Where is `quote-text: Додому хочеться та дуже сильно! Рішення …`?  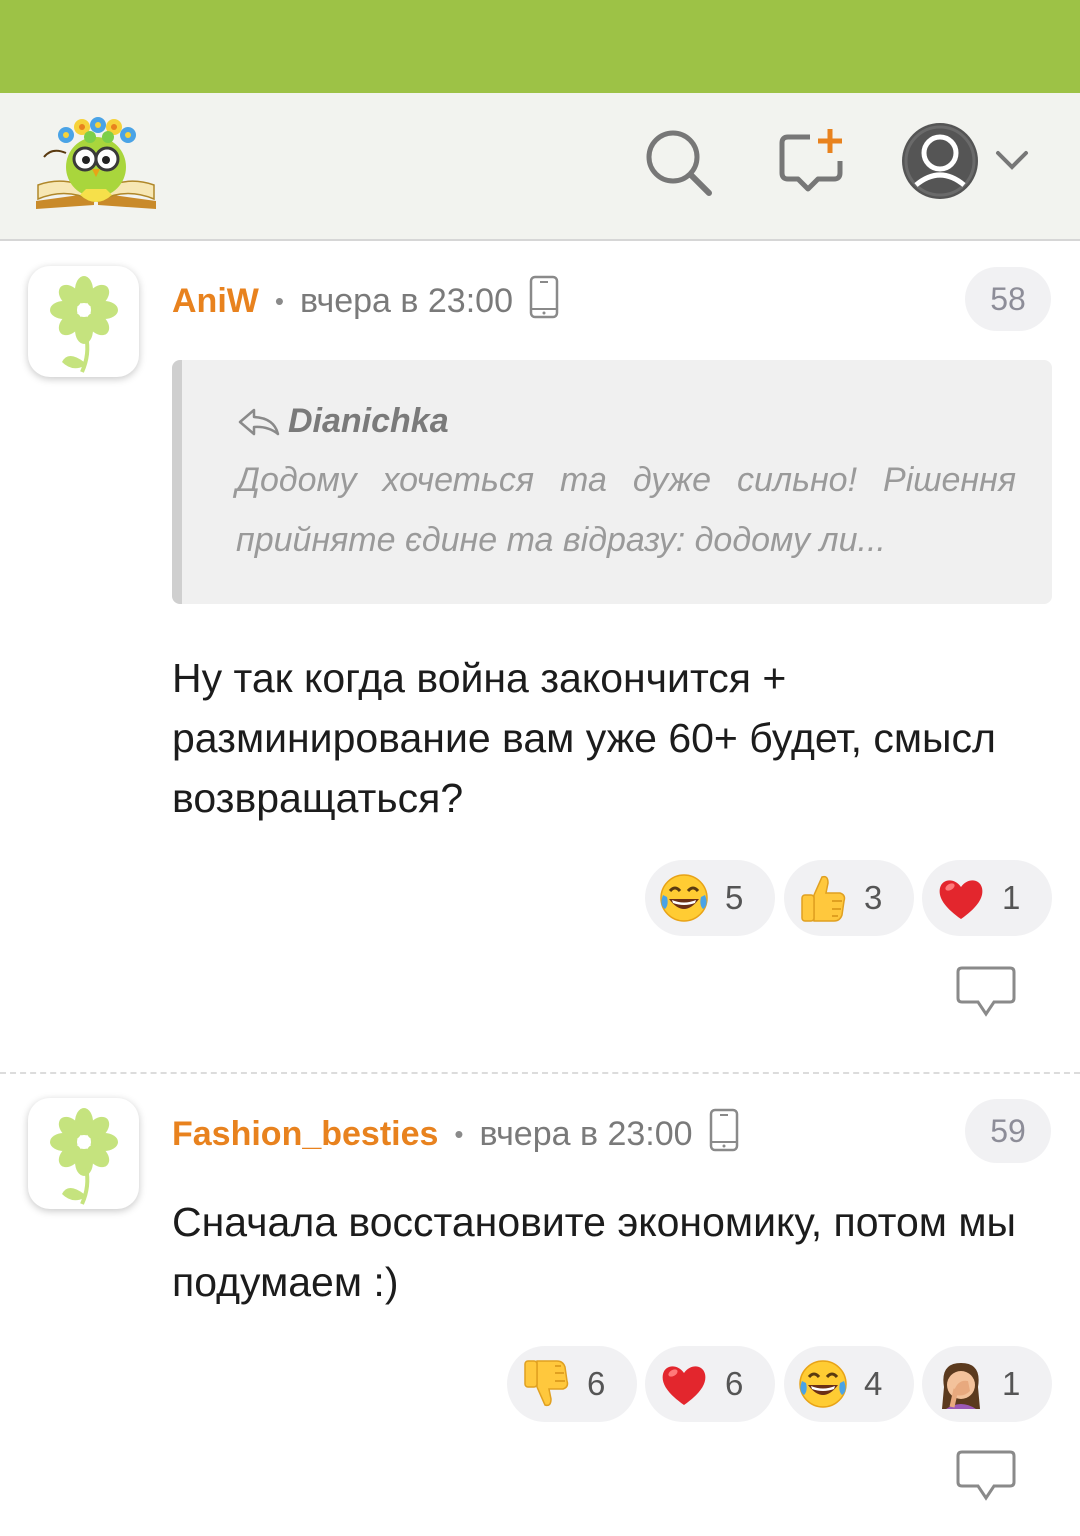 quote-text: Додому хочеться та дуже сильно! Рішення … is located at coordinates (626, 510).